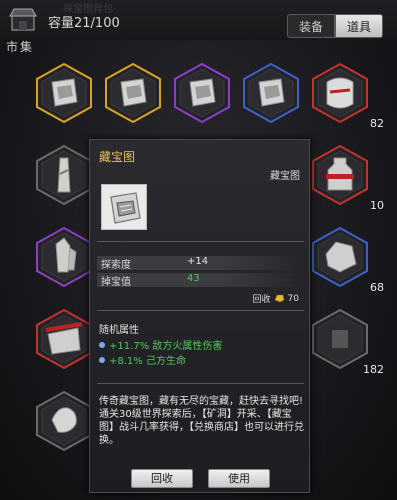 The width and height of the screenshot is (397, 500). Describe the element at coordinates (116, 265) in the screenshot. I see `stat-label: 探索度` at that location.